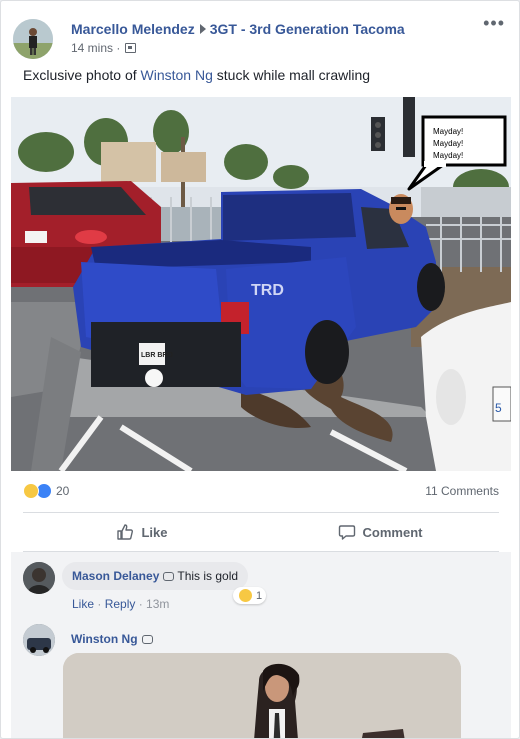 The image size is (520, 739). Describe the element at coordinates (46, 491) in the screenshot. I see `reactions-summary: 20` at that location.